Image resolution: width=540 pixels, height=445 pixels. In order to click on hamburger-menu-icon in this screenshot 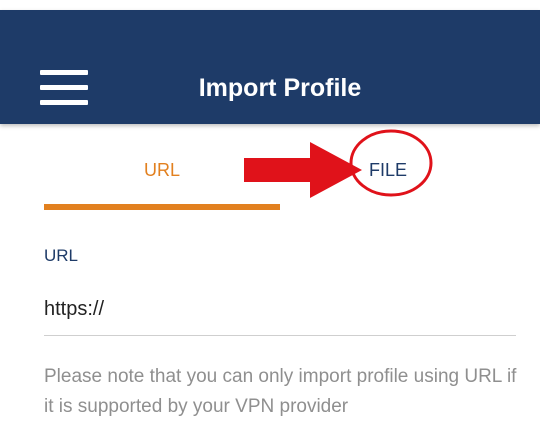, I will do `click(64, 88)`.